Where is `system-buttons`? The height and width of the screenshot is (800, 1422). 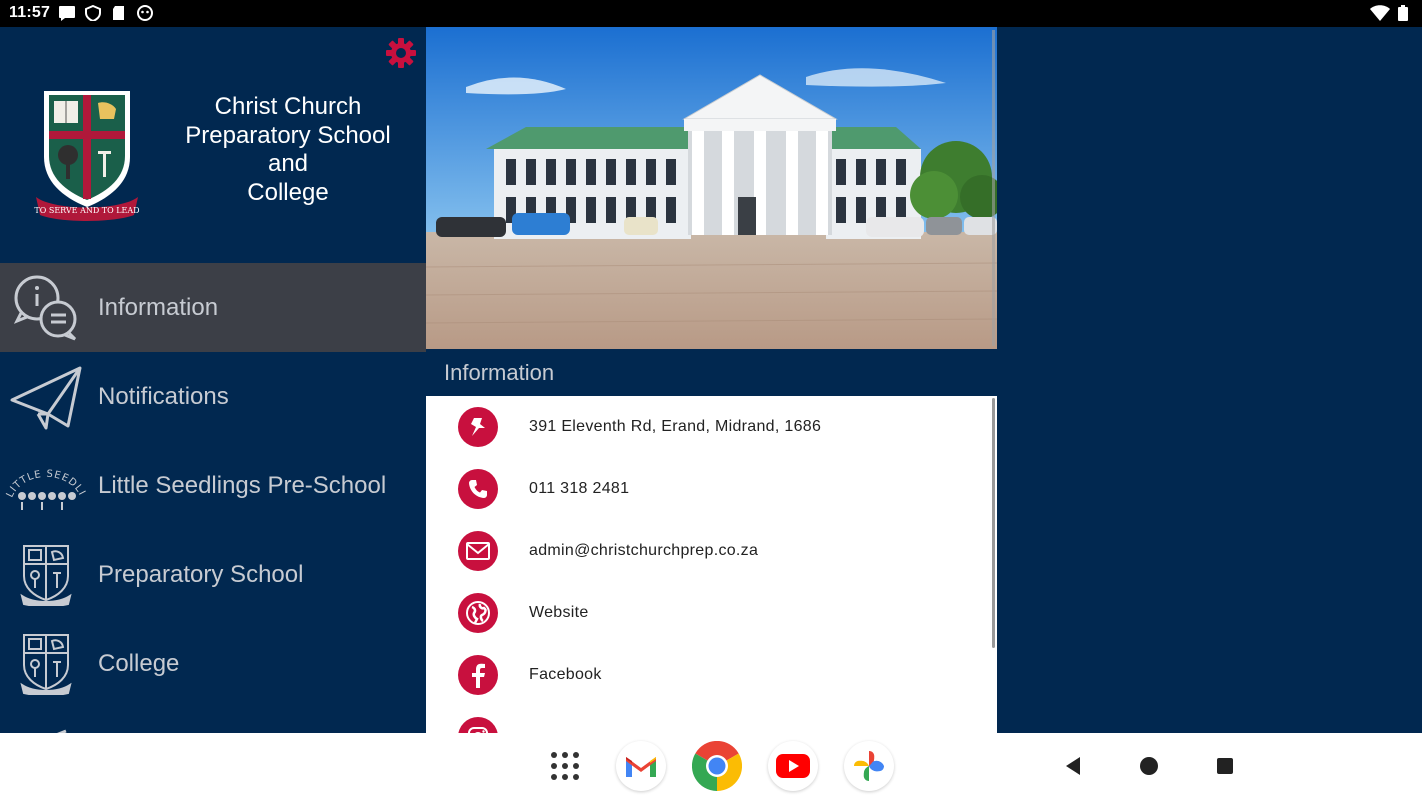 system-buttons is located at coordinates (1149, 766).